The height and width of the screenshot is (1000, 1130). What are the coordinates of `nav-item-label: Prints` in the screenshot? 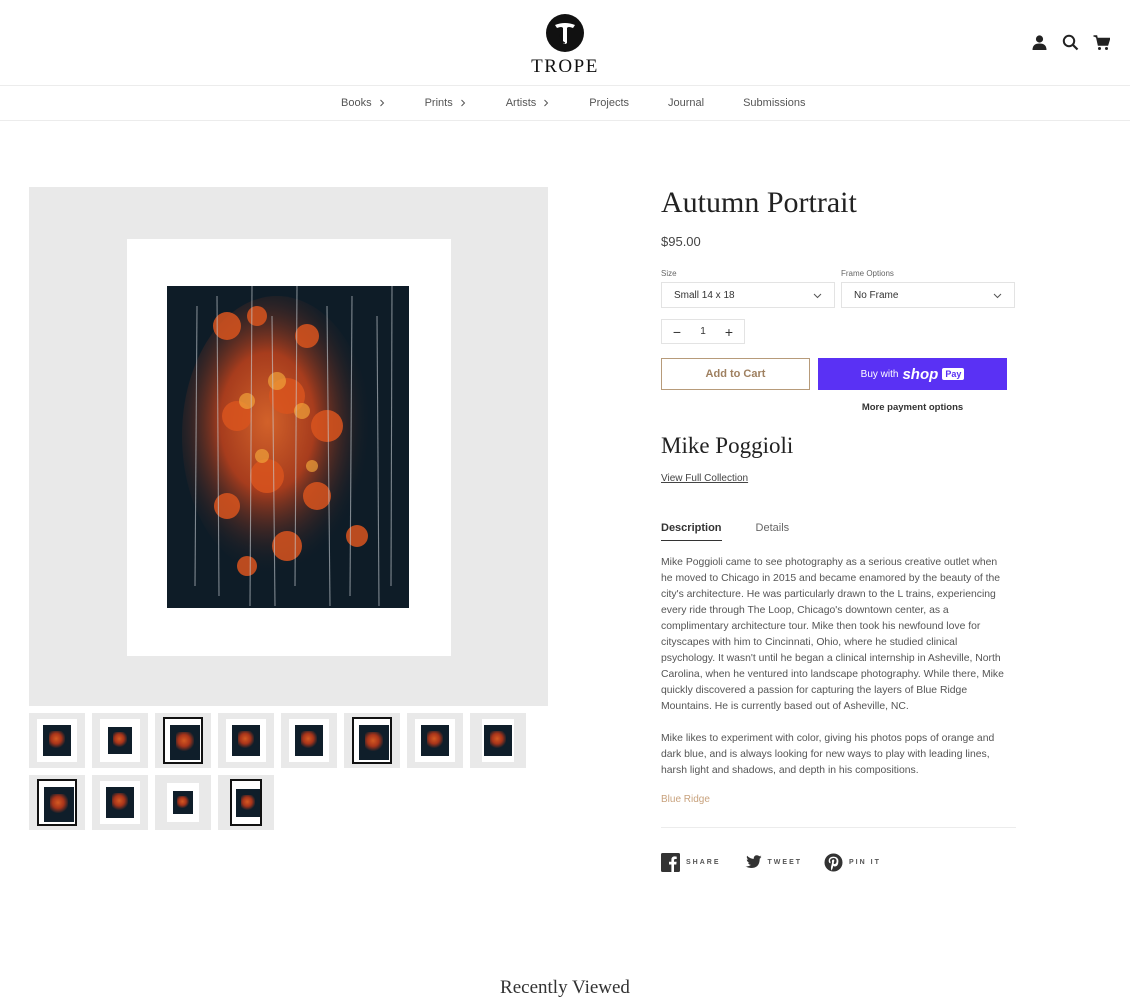 It's located at (438, 103).